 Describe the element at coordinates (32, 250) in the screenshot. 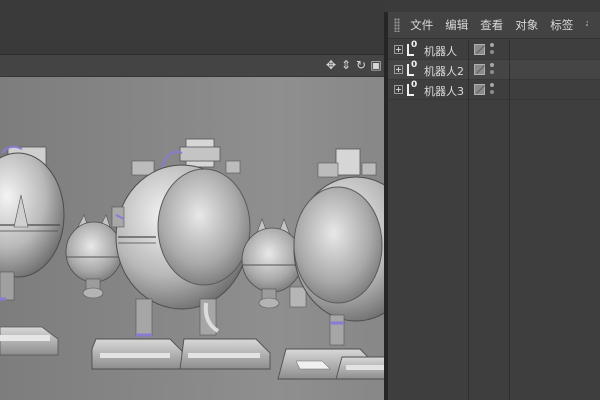

I see `robot-left` at that location.